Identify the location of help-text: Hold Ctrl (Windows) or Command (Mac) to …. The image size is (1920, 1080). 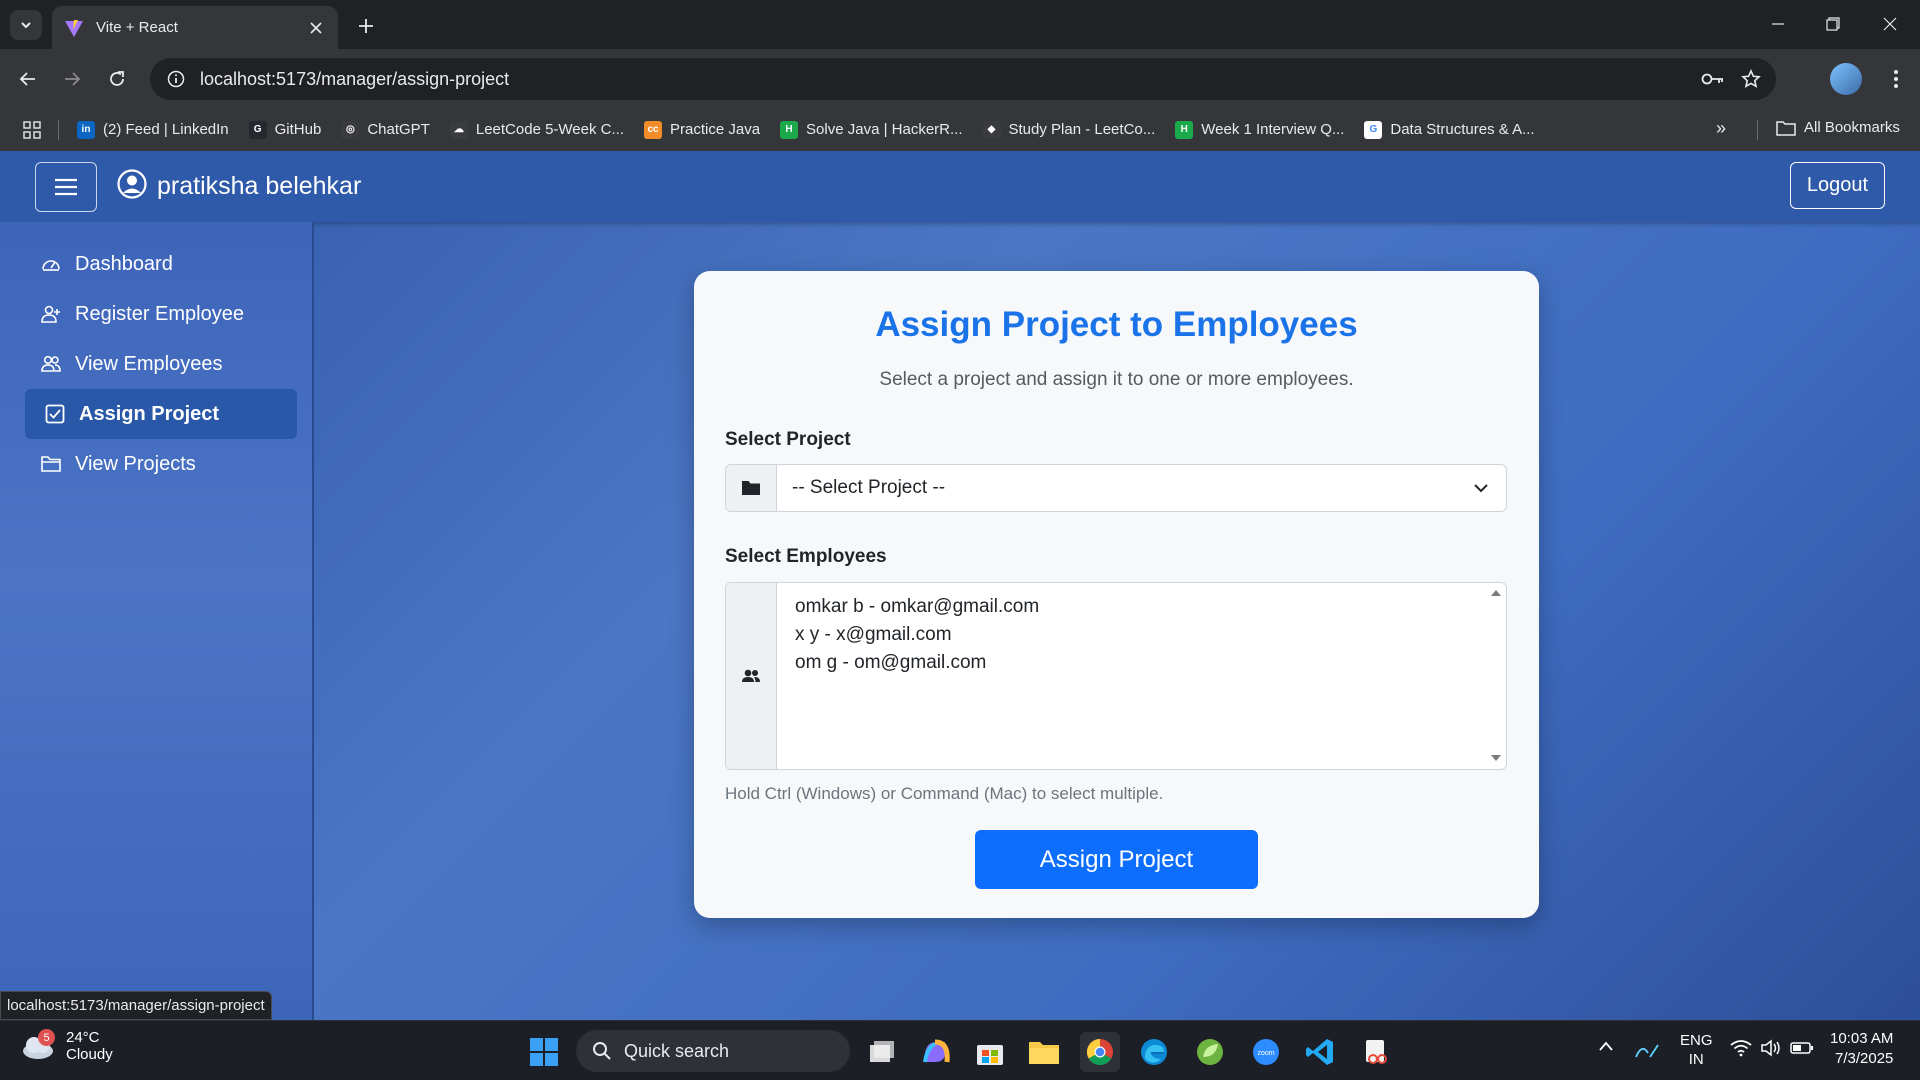
(944, 793).